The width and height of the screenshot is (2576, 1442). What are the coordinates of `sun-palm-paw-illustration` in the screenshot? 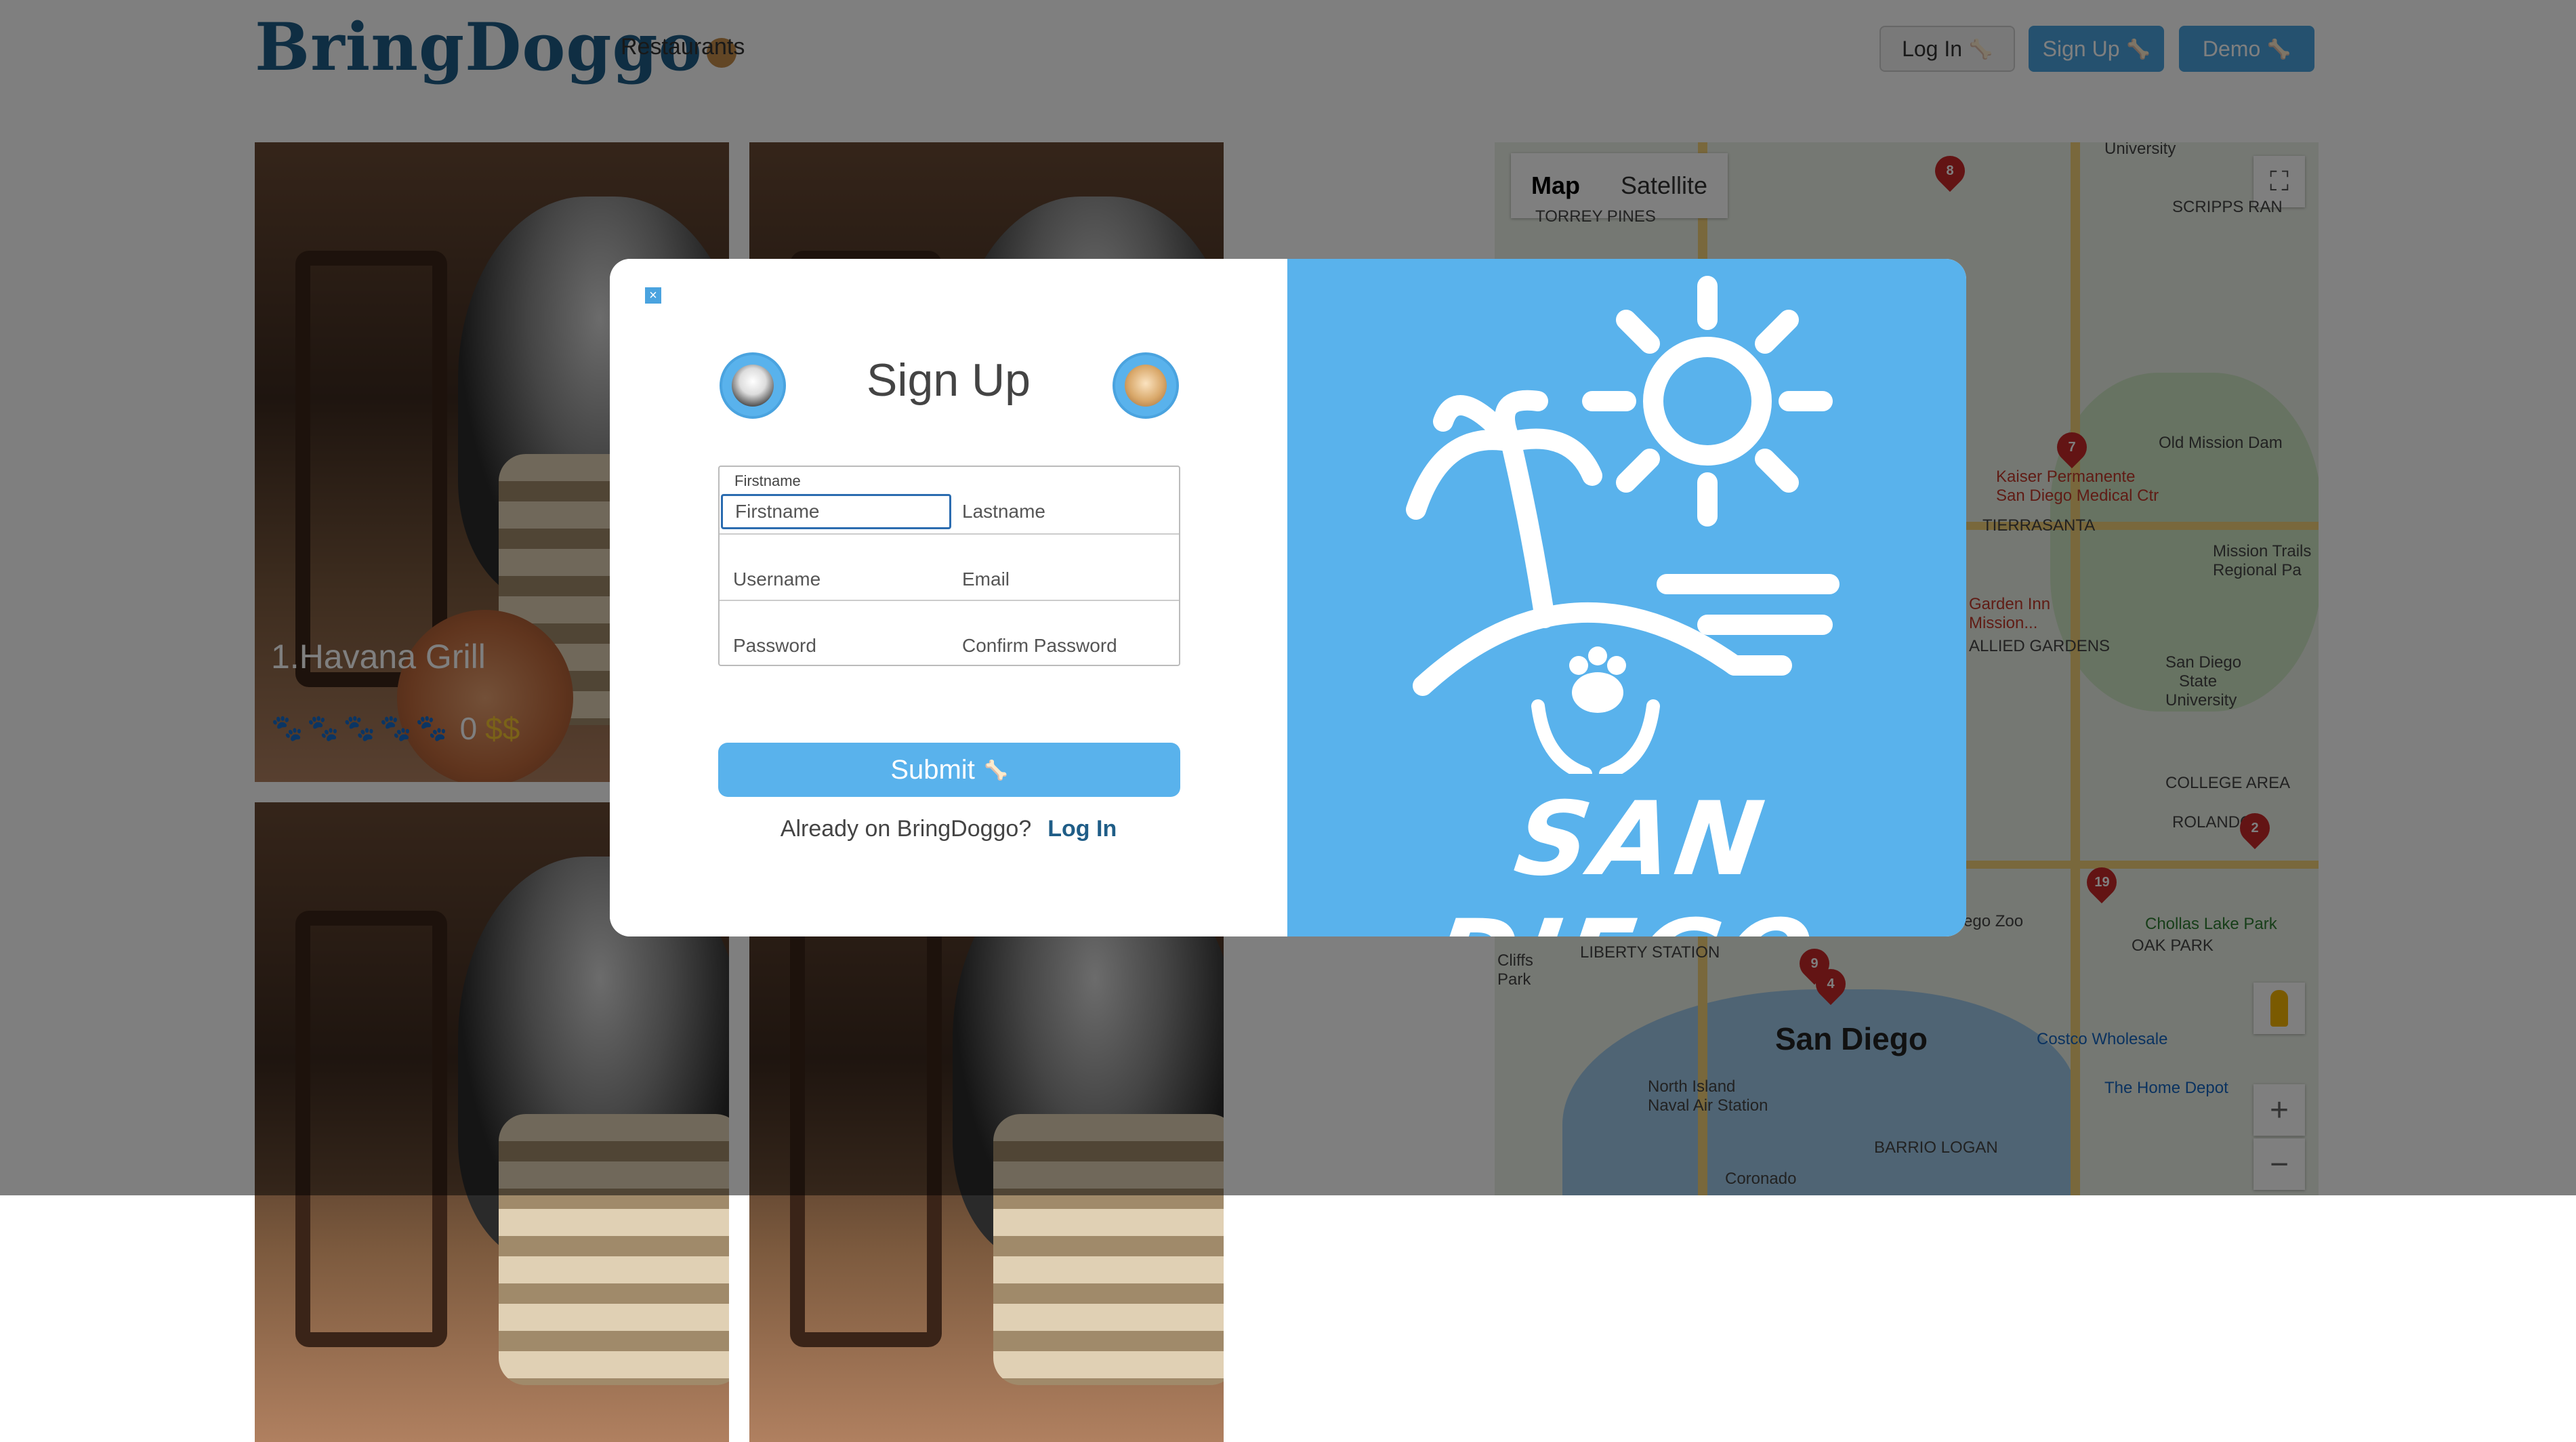 It's located at (1623, 525).